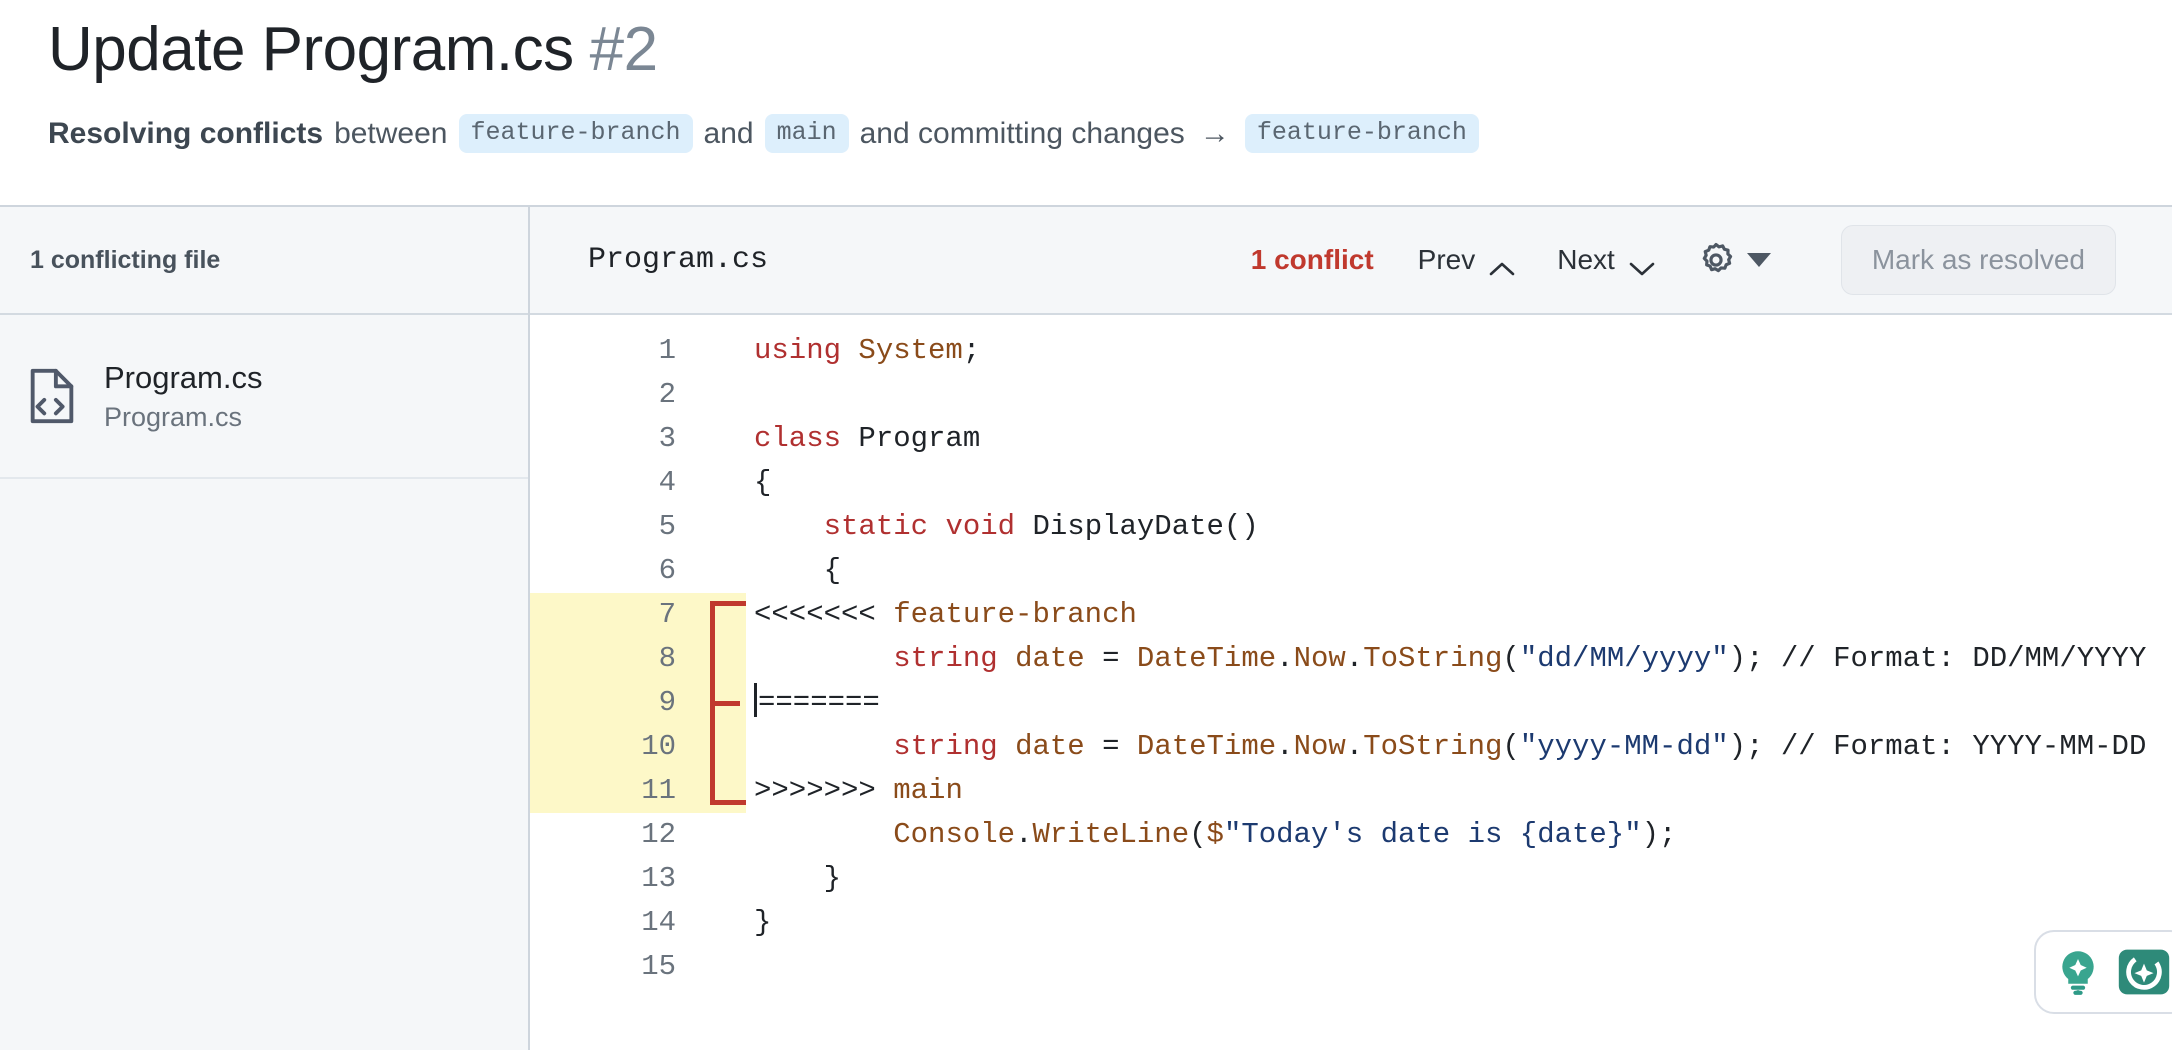 Image resolution: width=2172 pixels, height=1050 pixels. I want to click on line-number: 8, so click(615, 659).